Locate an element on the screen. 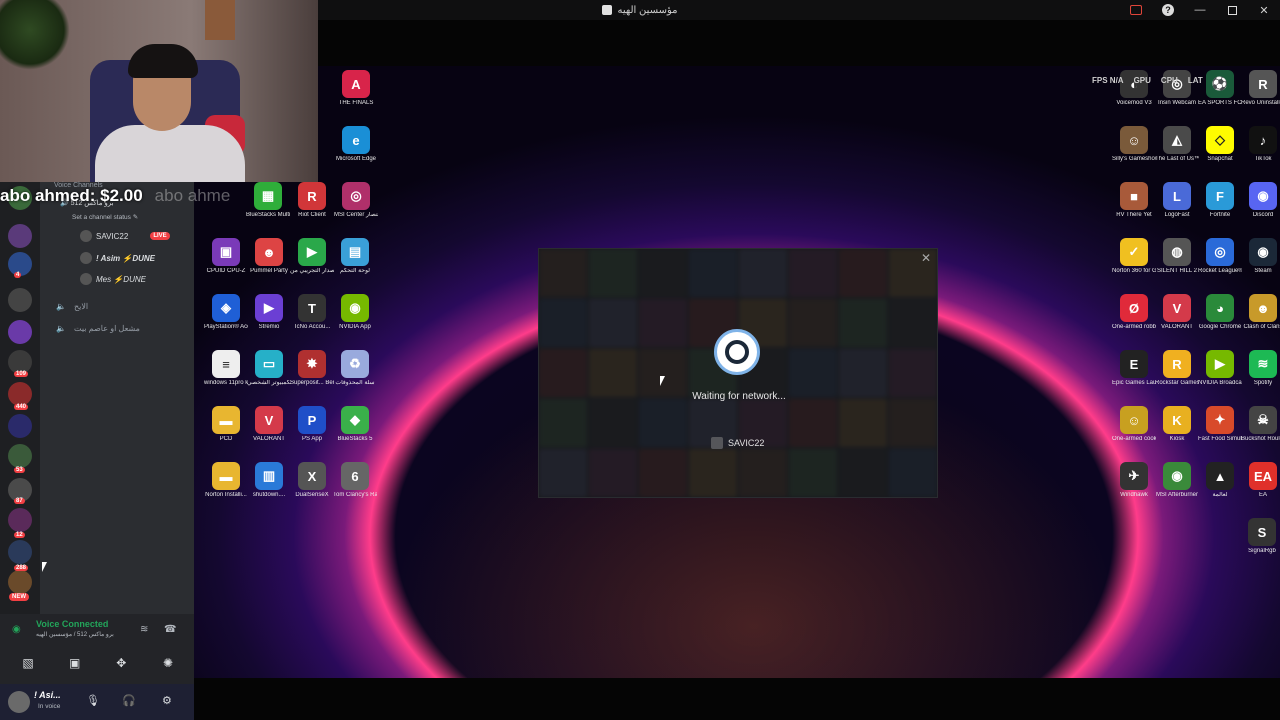 This screenshot has height=720, width=1280. voice-user: SAVIC22 LIVE is located at coordinates (125, 236).